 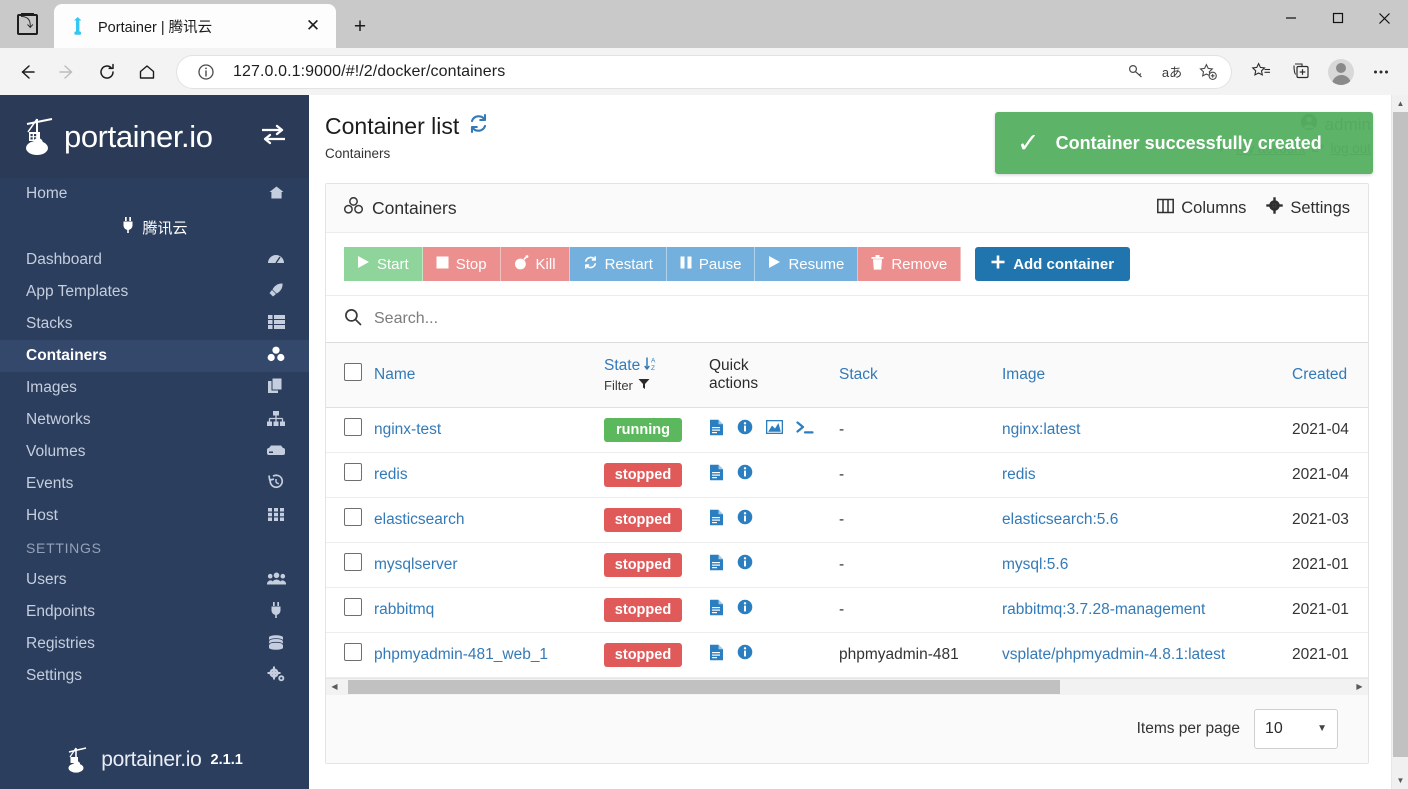 I want to click on sidebar-item-endpoints: Endpoints, so click(x=154, y=612).